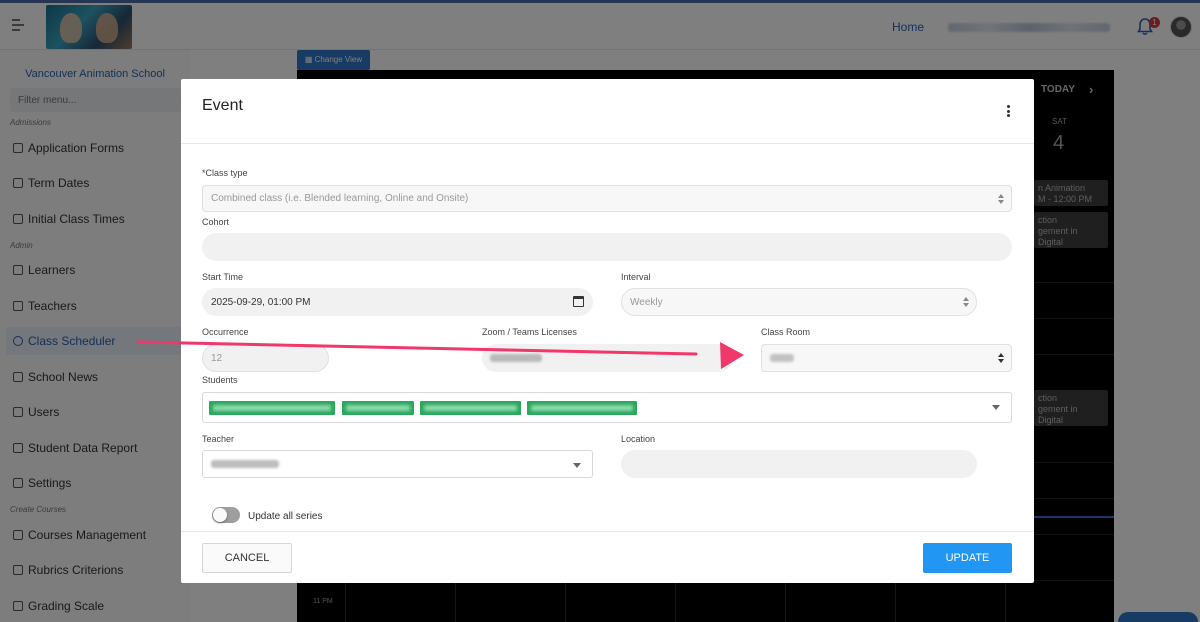  I want to click on zoom-license-blurred, so click(516, 358).